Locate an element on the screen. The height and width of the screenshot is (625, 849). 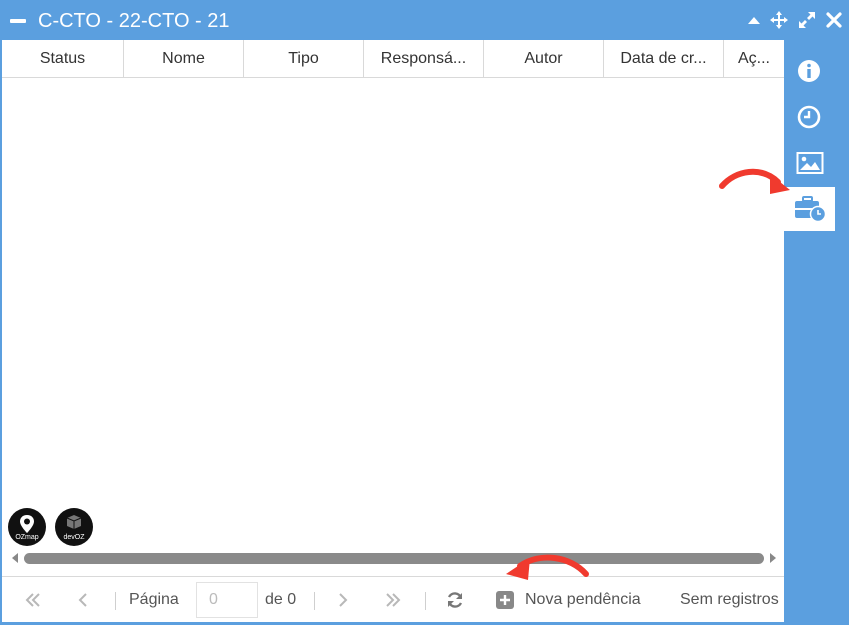
devoz-logo: devOZ is located at coordinates (74, 527).